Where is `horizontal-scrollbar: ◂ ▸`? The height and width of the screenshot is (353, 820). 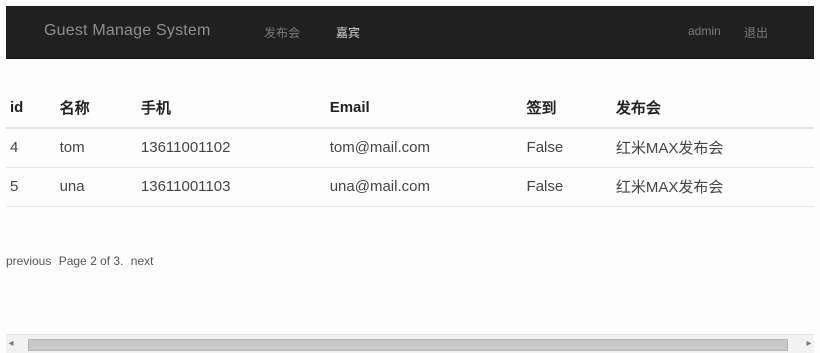
horizontal-scrollbar: ◂ ▸ is located at coordinates (410, 343).